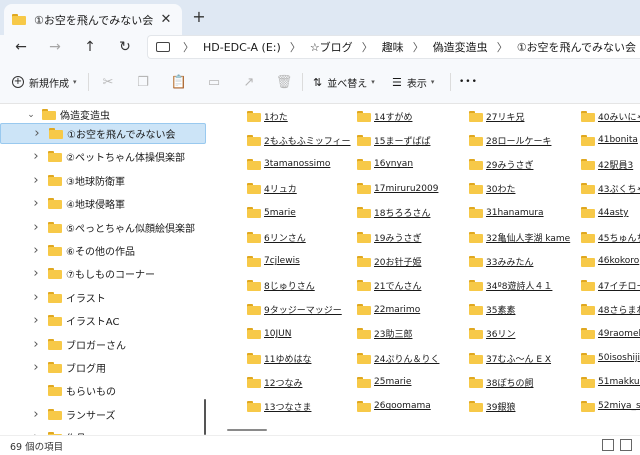 The image size is (640, 455). Describe the element at coordinates (397, 189) in the screenshot. I see `folder-item: 17miruru2009` at that location.